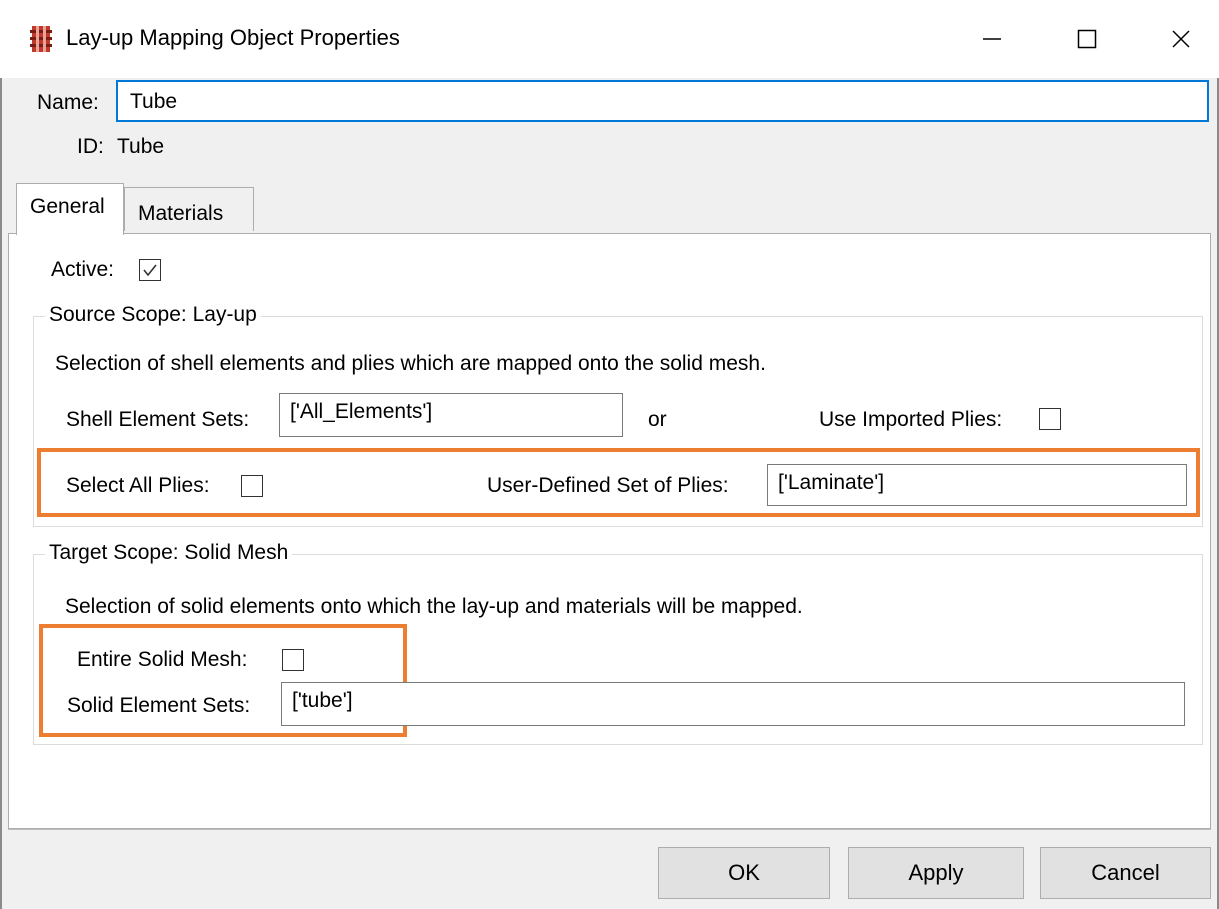 This screenshot has width=1219, height=909. I want to click on close-icon, so click(1181, 39).